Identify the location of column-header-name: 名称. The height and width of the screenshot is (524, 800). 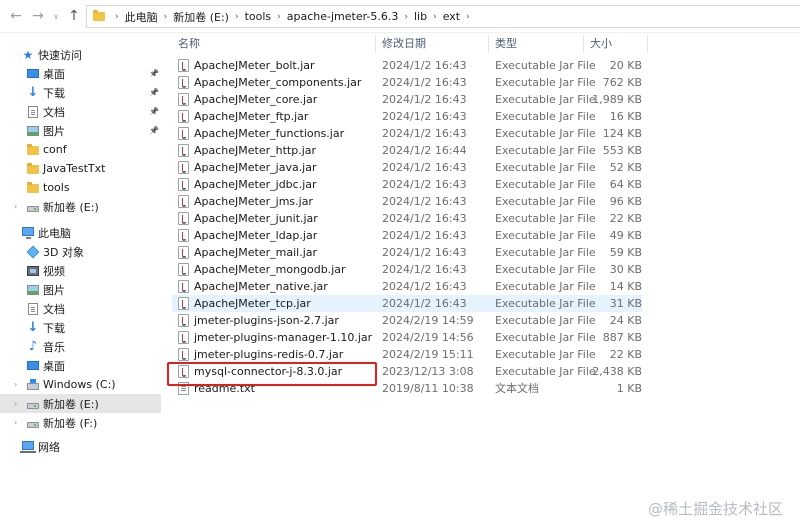
(278, 43).